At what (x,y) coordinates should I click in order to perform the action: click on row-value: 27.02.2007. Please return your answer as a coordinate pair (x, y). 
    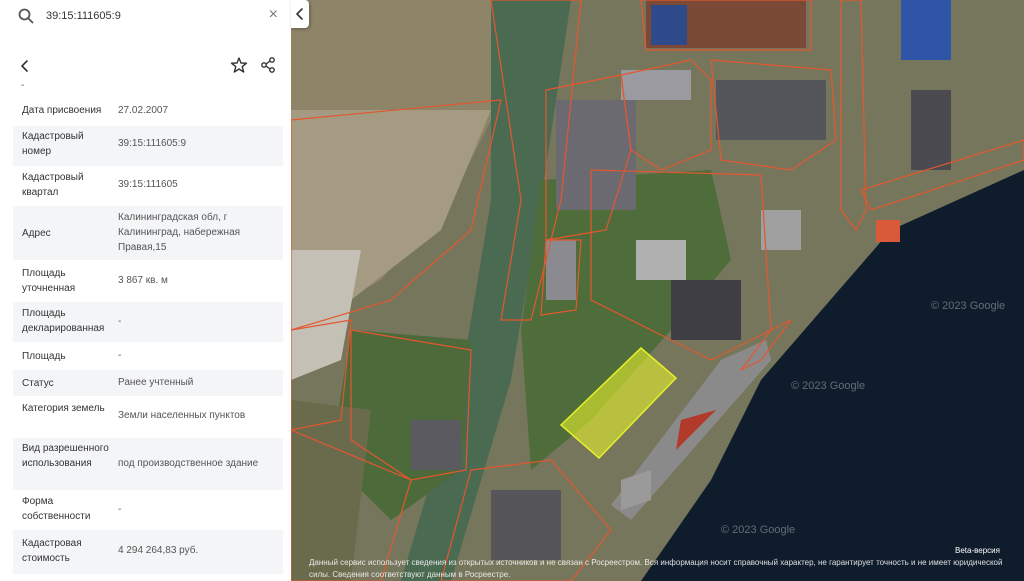
    Looking at the image, I should click on (143, 110).